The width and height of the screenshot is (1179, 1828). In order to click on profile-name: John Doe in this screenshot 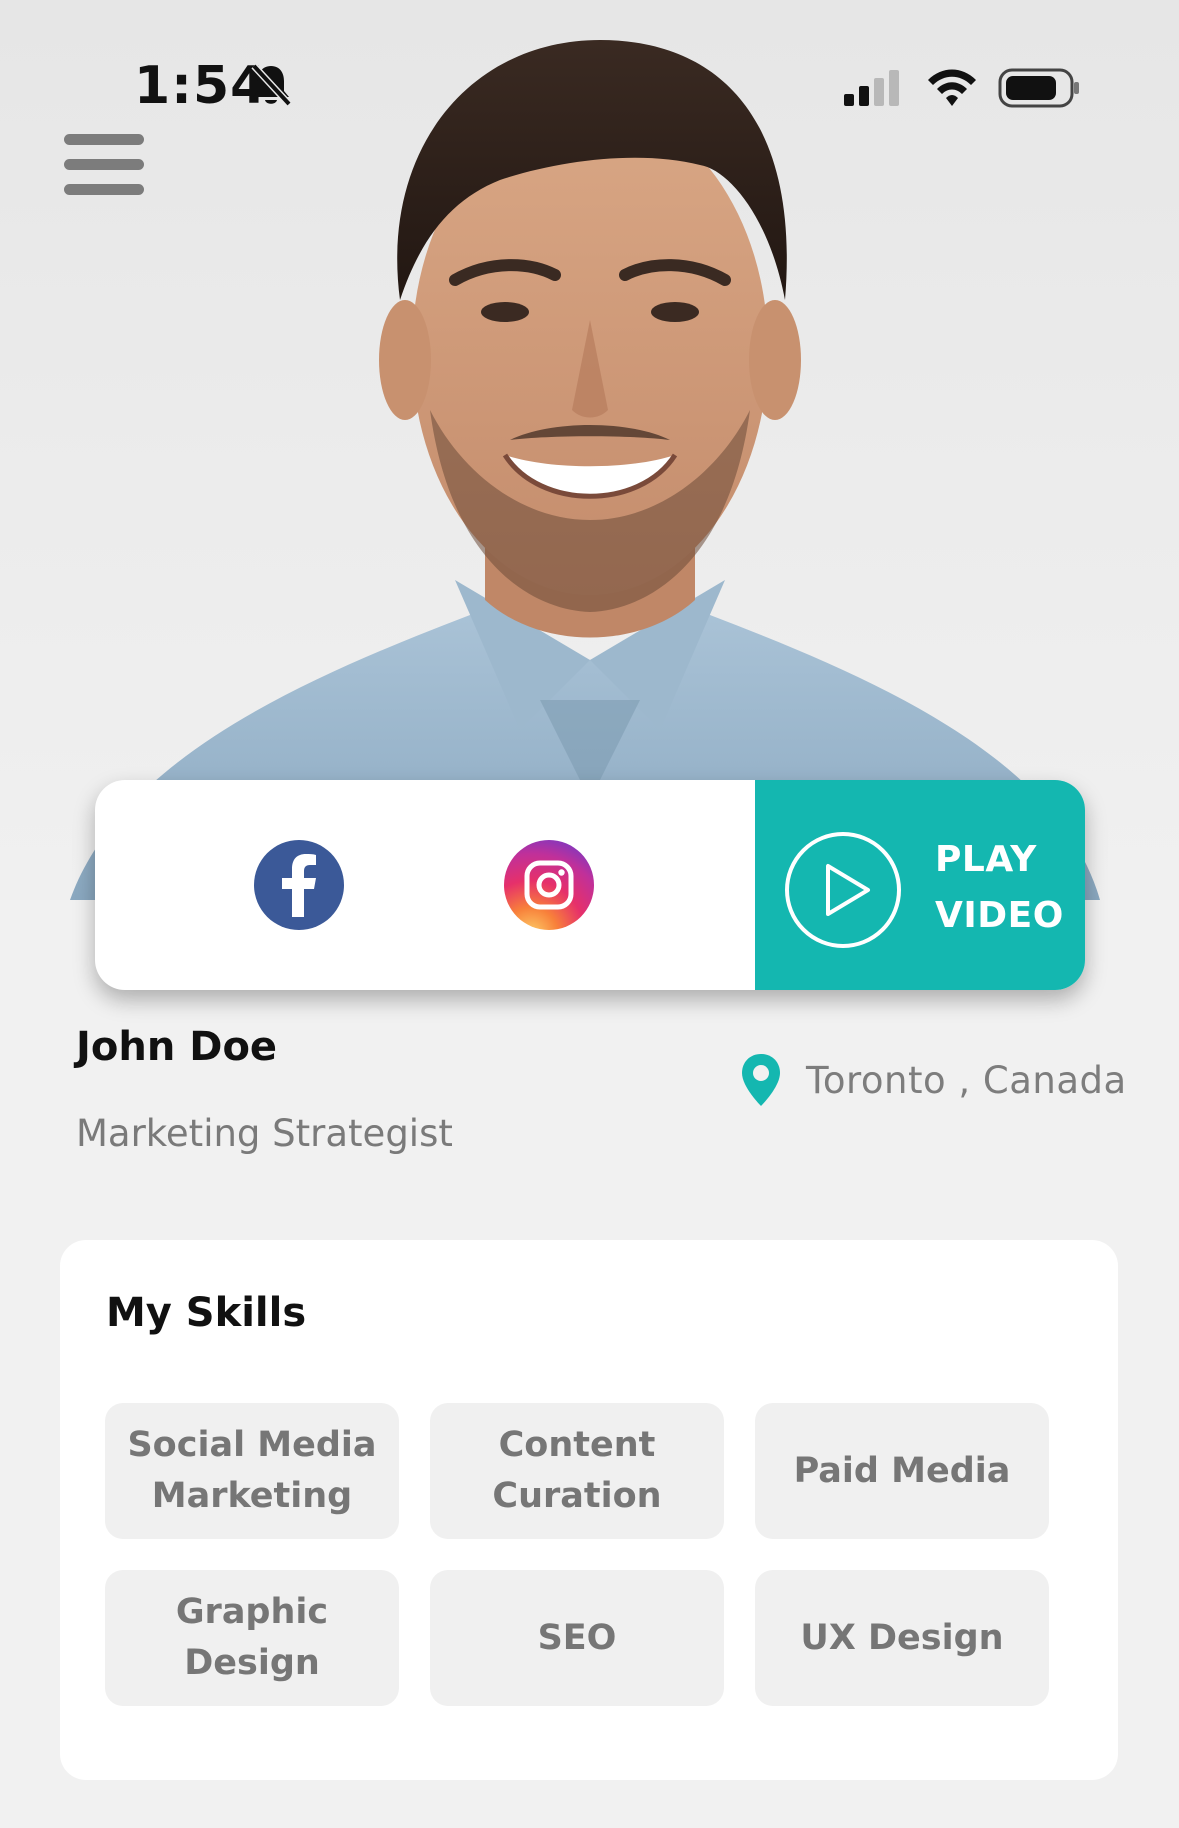, I will do `click(177, 1047)`.